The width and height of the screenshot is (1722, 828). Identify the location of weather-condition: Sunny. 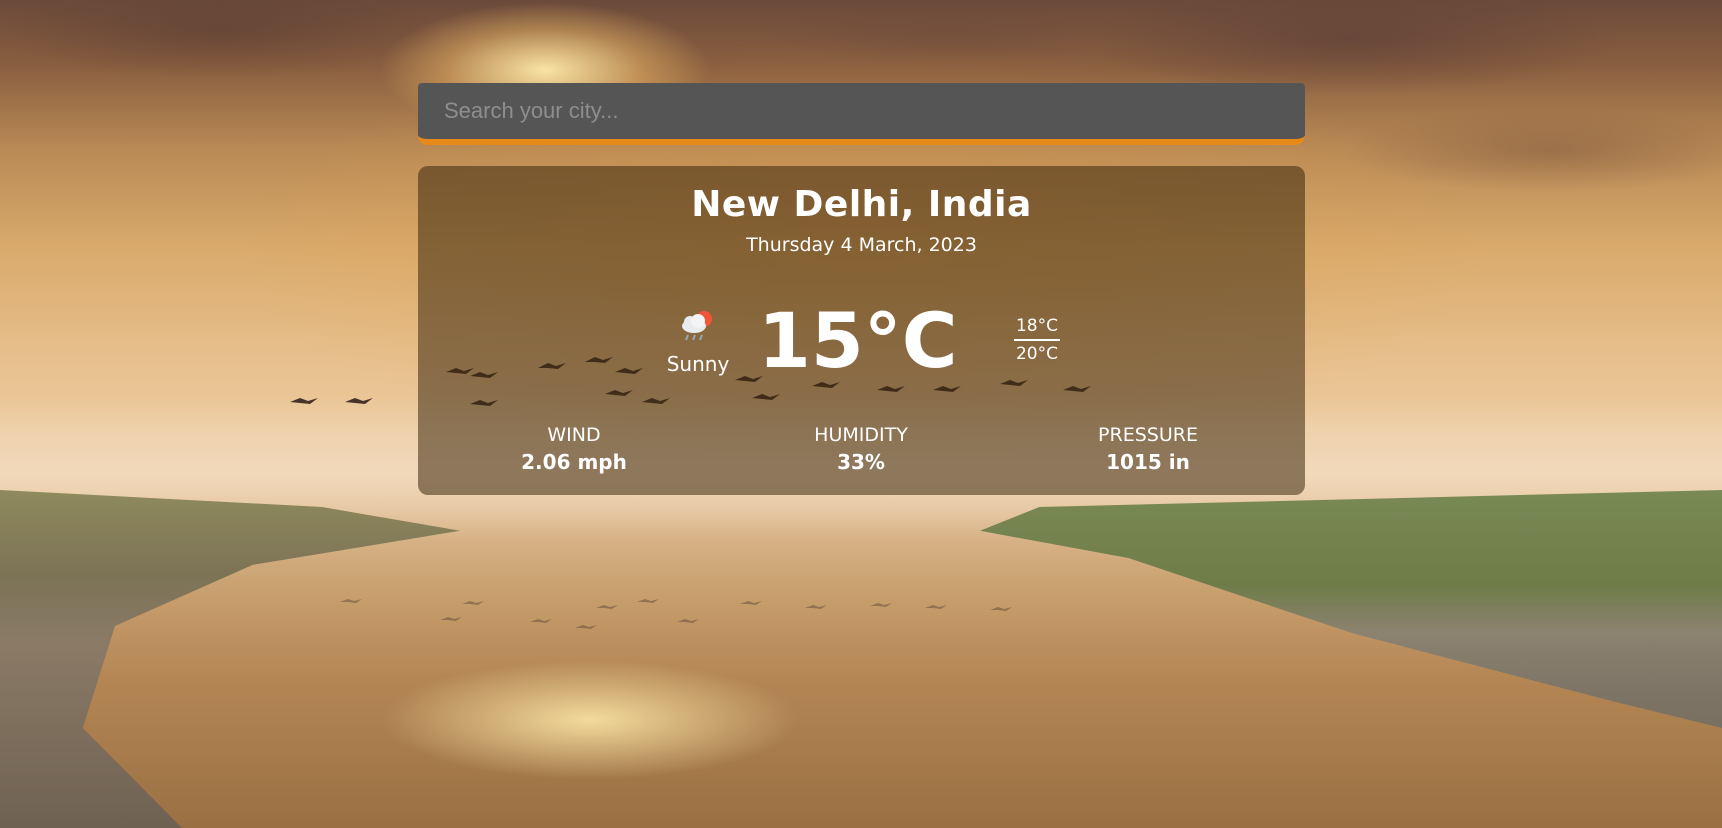
(698, 342).